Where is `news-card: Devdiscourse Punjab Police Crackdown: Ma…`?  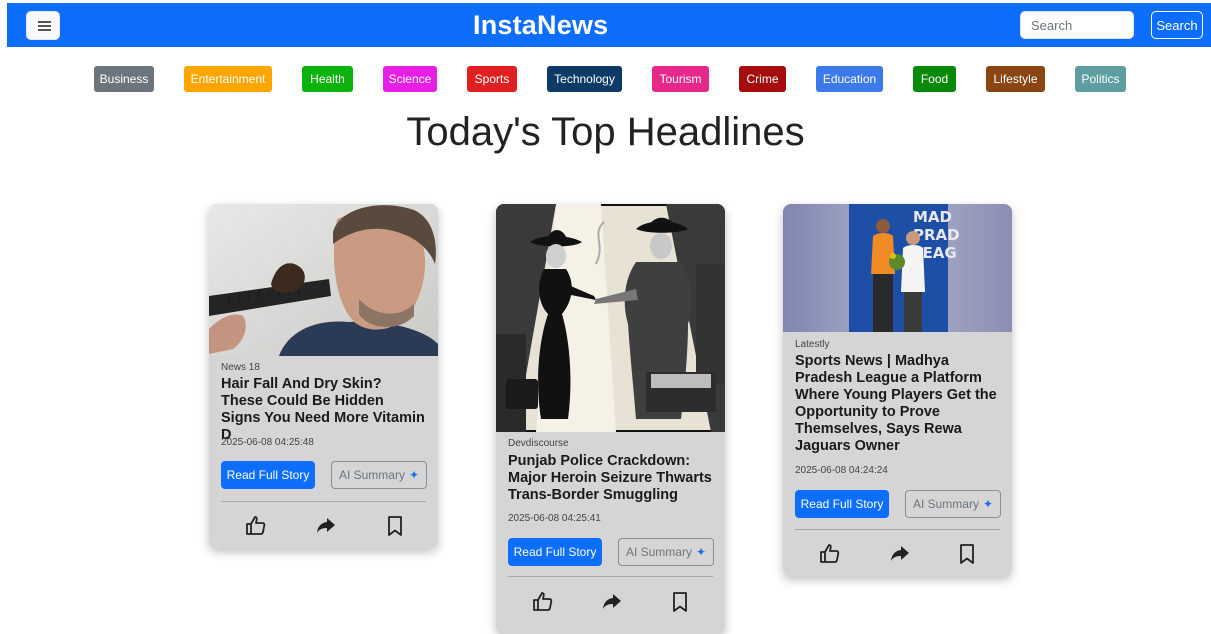
news-card: Devdiscourse Punjab Police Crackdown: Ma… is located at coordinates (610, 419).